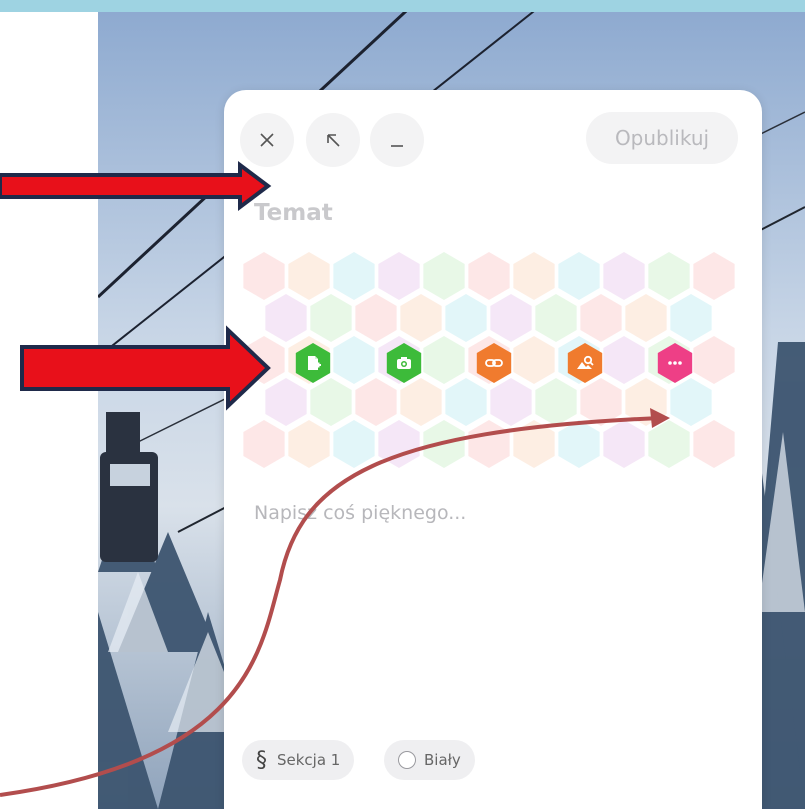 This screenshot has width=805, height=809. What do you see at coordinates (309, 760) in the screenshot?
I see `section-label: Sekcja 1` at bounding box center [309, 760].